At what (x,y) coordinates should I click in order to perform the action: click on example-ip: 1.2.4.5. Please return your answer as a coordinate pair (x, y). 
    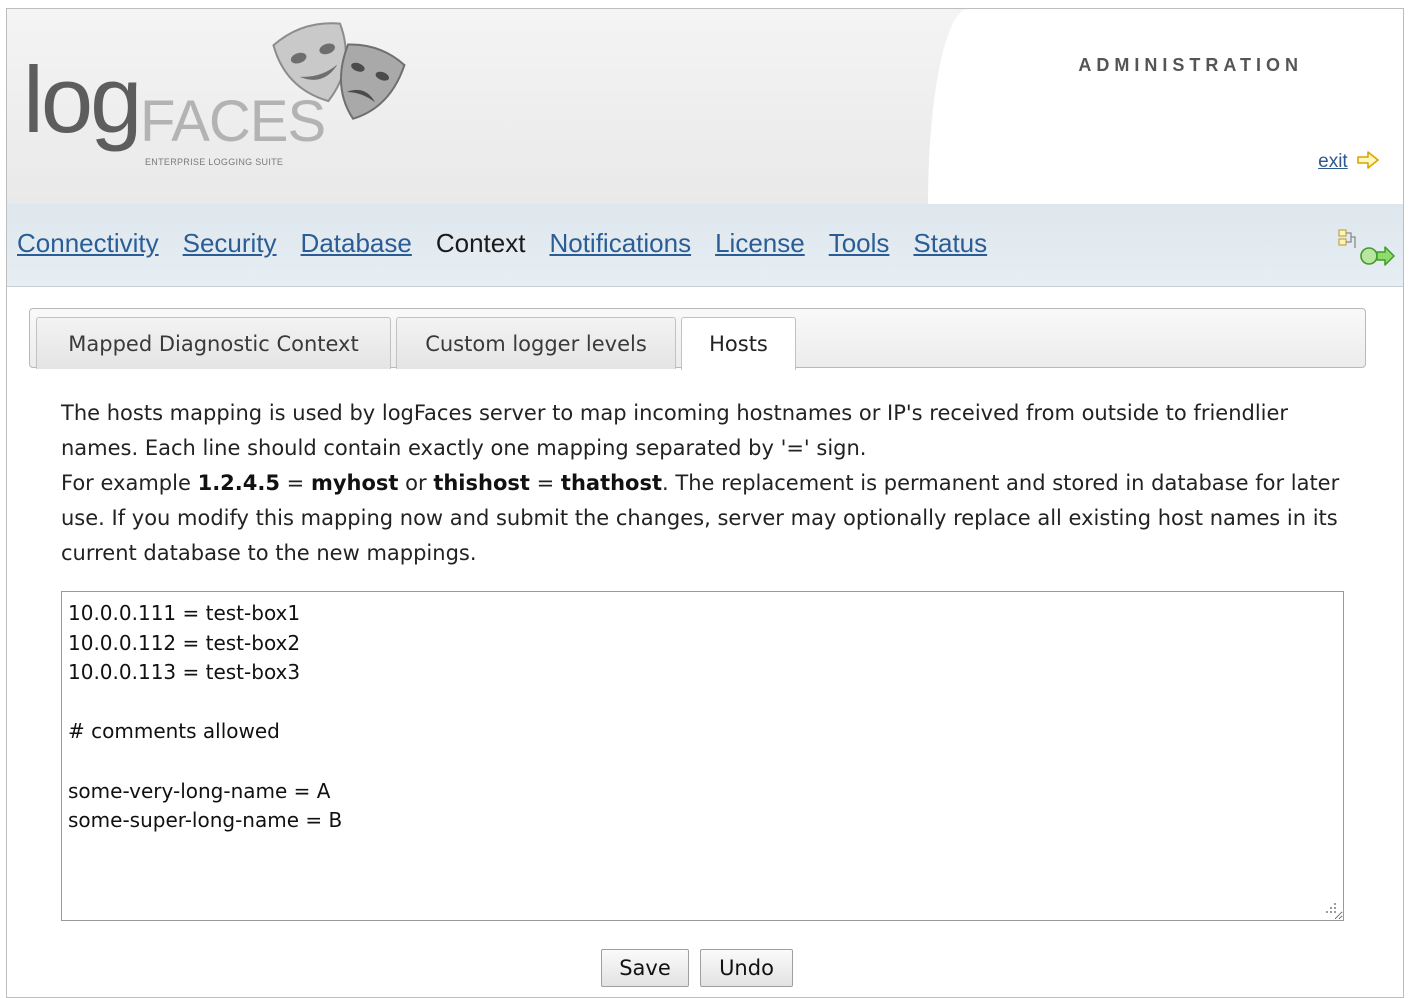
    Looking at the image, I should click on (238, 483).